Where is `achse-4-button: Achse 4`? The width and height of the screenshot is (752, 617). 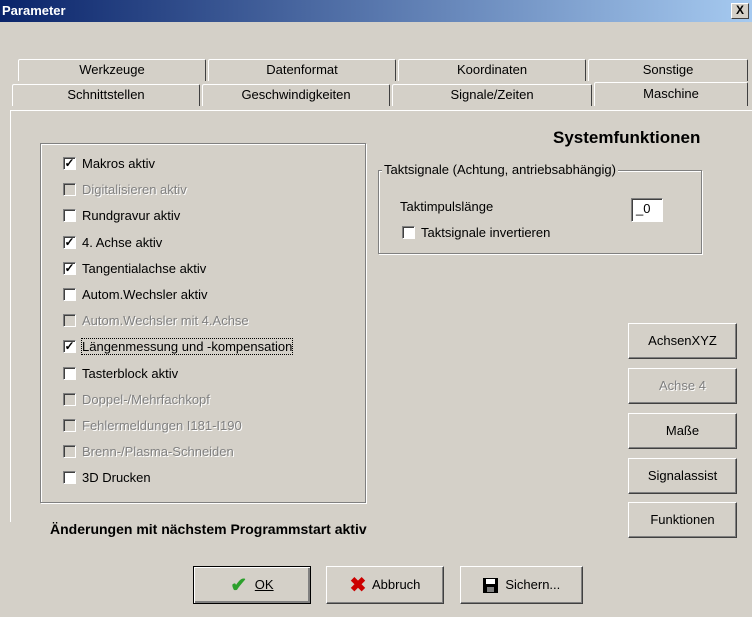
achse-4-button: Achse 4 is located at coordinates (682, 386).